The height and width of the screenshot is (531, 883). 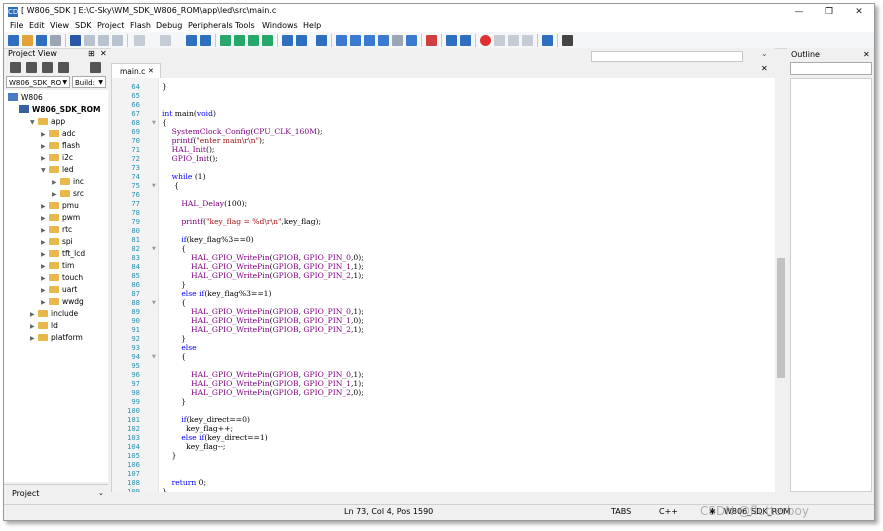 What do you see at coordinates (383, 40) in the screenshot?
I see `clean-icon` at bounding box center [383, 40].